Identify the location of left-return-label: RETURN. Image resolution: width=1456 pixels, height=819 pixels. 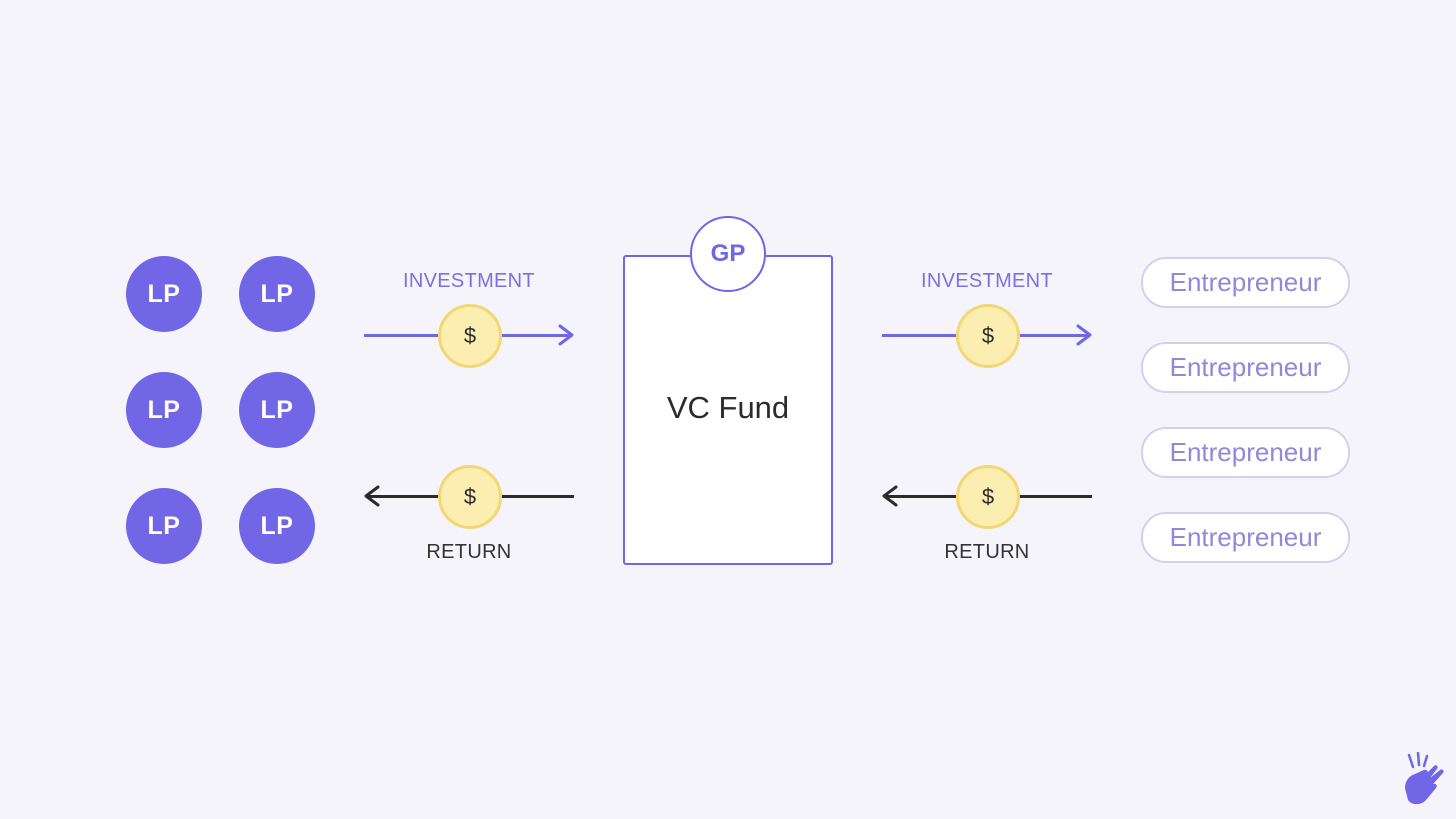
(469, 552).